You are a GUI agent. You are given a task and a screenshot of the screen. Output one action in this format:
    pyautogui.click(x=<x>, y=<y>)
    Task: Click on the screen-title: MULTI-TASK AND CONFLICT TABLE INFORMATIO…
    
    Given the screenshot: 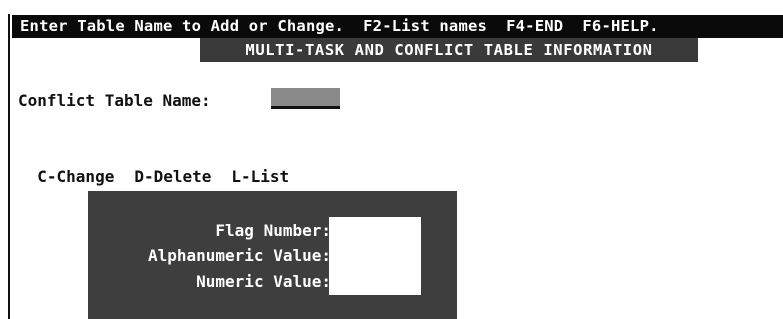 What is the action you would take?
    pyautogui.click(x=449, y=50)
    